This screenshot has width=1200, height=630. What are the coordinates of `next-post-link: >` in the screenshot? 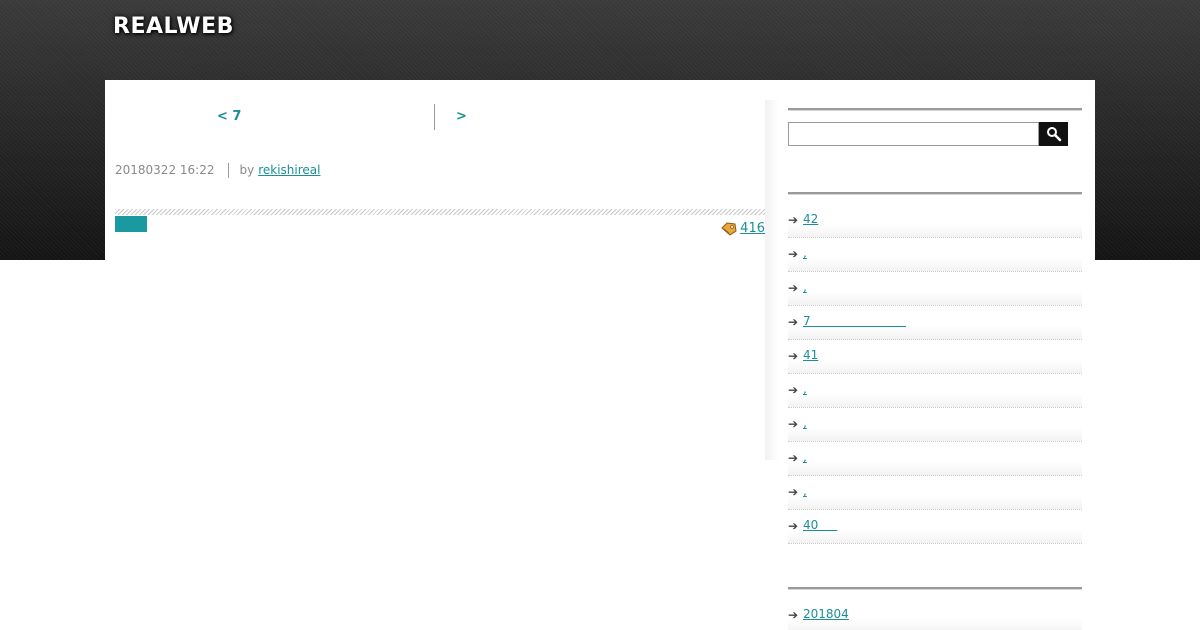 It's located at (461, 116).